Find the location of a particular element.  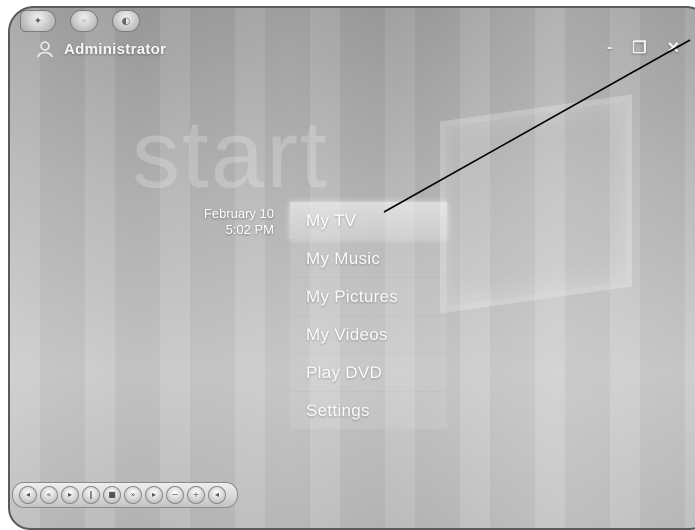

menu-item-play-dvd: Play DVD is located at coordinates (368, 372).